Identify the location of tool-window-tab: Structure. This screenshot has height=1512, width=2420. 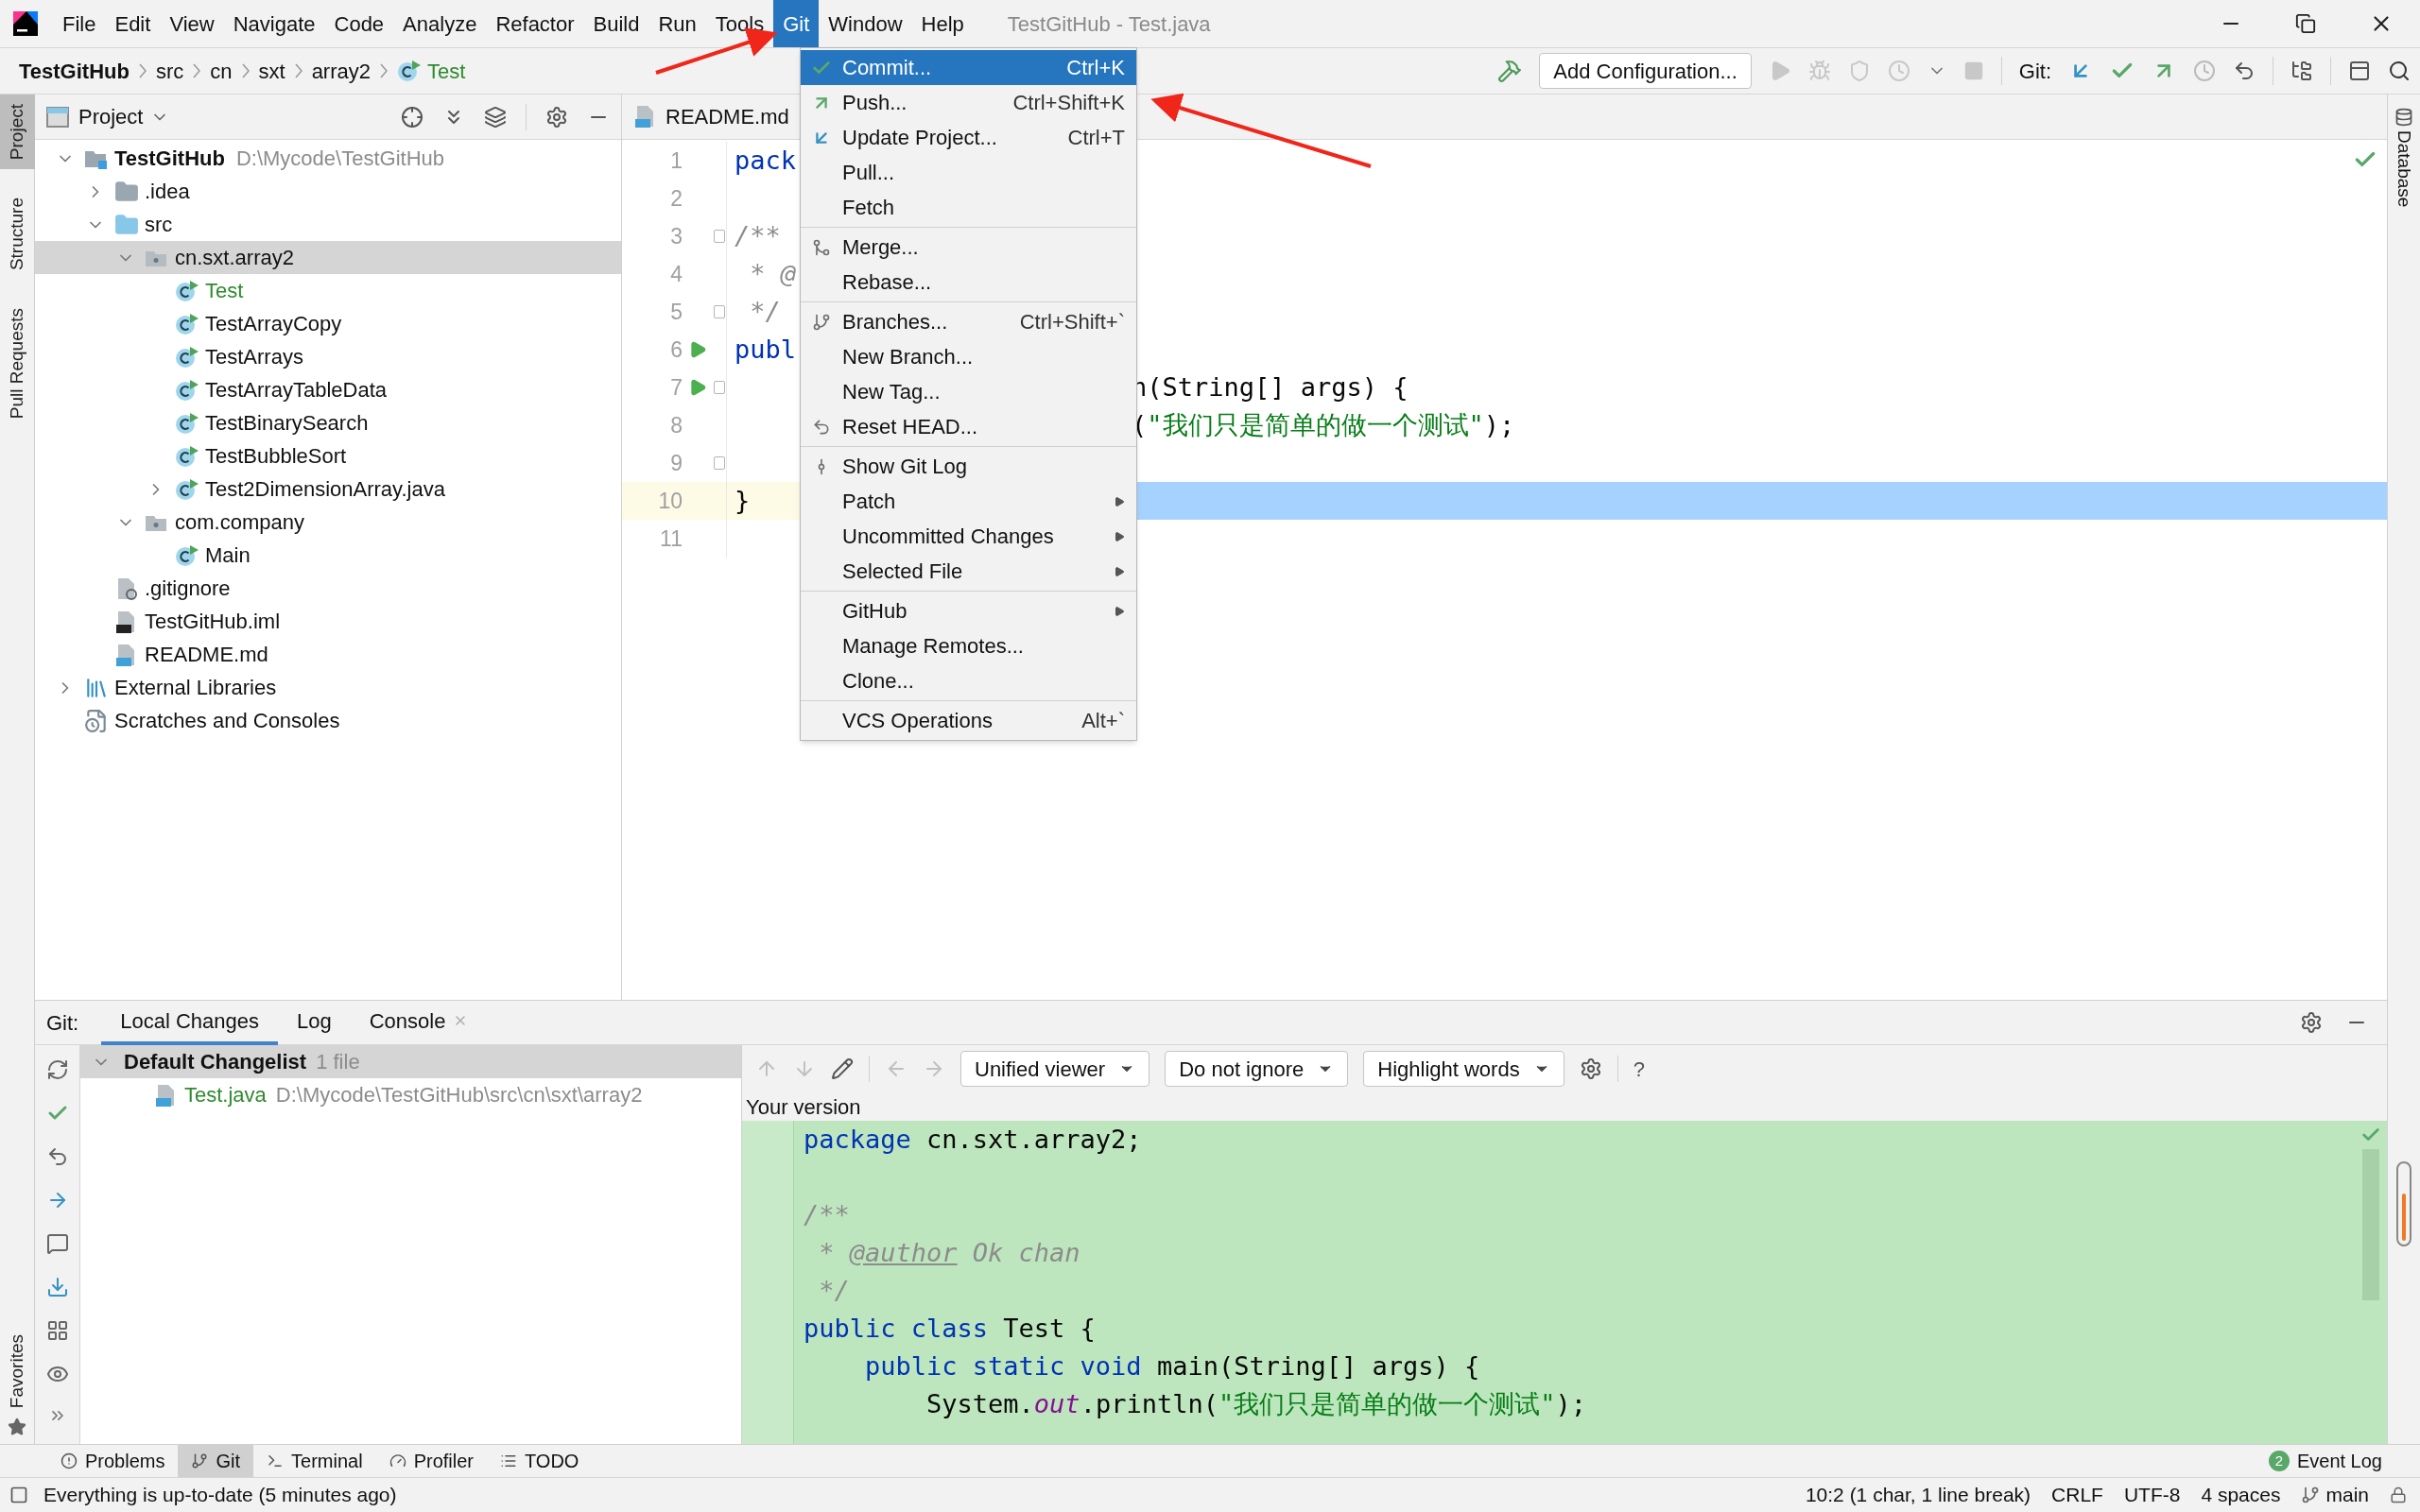
(18, 234).